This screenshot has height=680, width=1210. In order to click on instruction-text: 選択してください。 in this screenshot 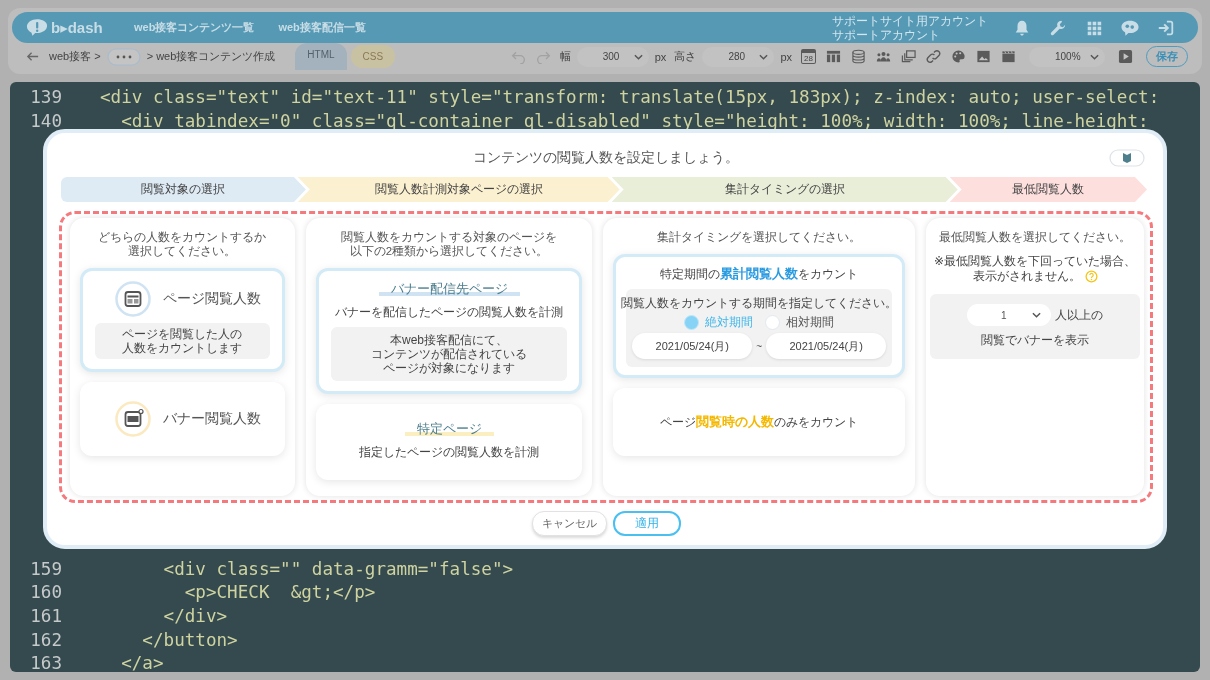, I will do `click(182, 251)`.